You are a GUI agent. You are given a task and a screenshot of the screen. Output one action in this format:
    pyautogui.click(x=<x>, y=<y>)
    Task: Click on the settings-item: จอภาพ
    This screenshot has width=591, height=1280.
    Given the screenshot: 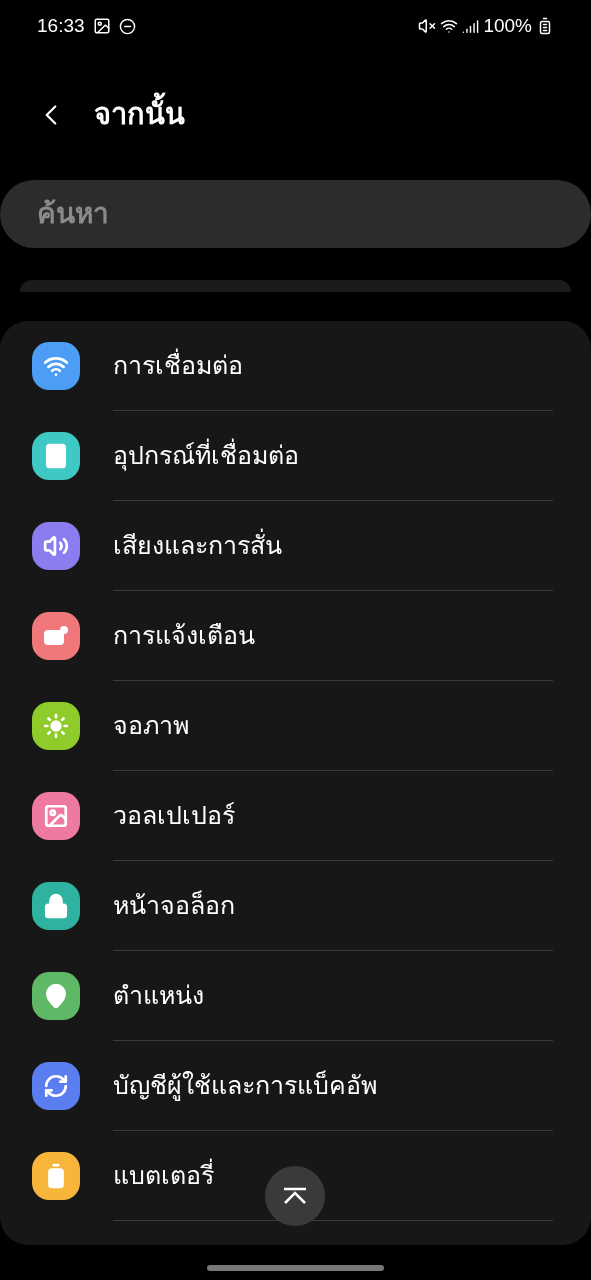 What is the action you would take?
    pyautogui.click(x=295, y=726)
    